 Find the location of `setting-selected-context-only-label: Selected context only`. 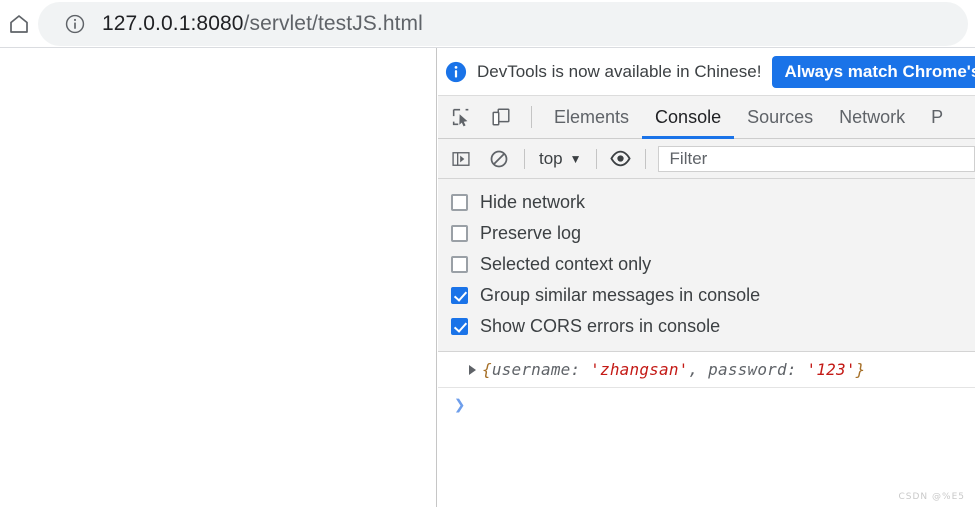

setting-selected-context-only-label: Selected context only is located at coordinates (566, 264).